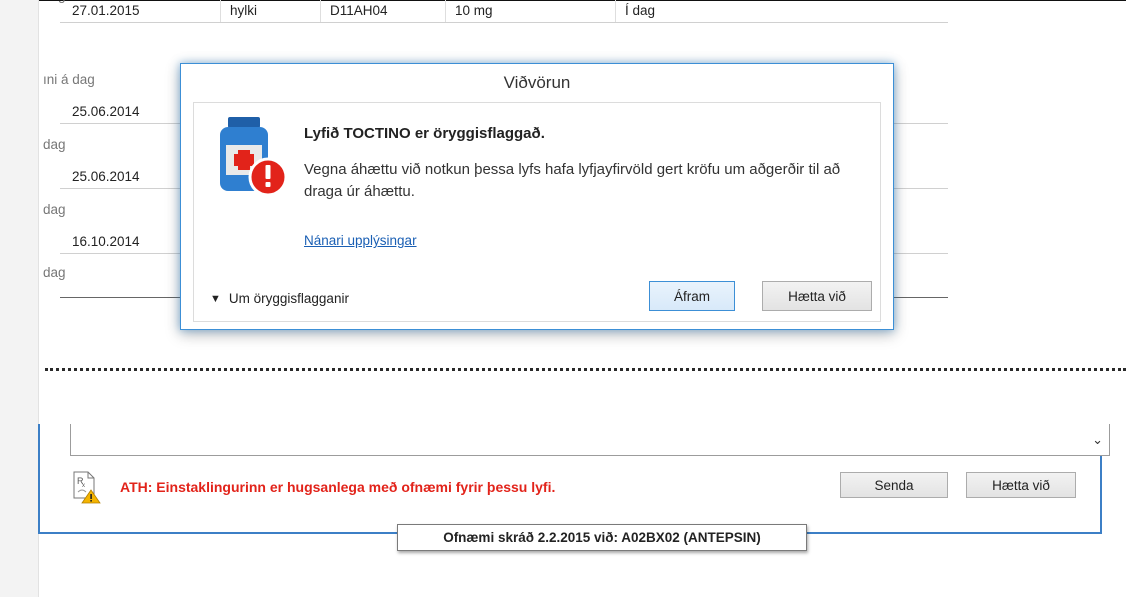 This screenshot has height=597, width=1128. What do you see at coordinates (585, 369) in the screenshot?
I see `dotted-divider` at bounding box center [585, 369].